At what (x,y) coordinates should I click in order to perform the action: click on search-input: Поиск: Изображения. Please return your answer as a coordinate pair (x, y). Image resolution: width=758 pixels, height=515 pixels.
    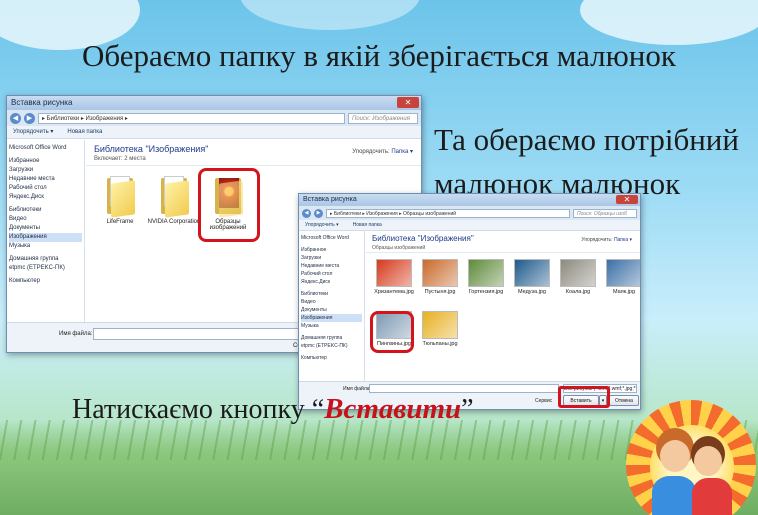
    Looking at the image, I should click on (383, 118).